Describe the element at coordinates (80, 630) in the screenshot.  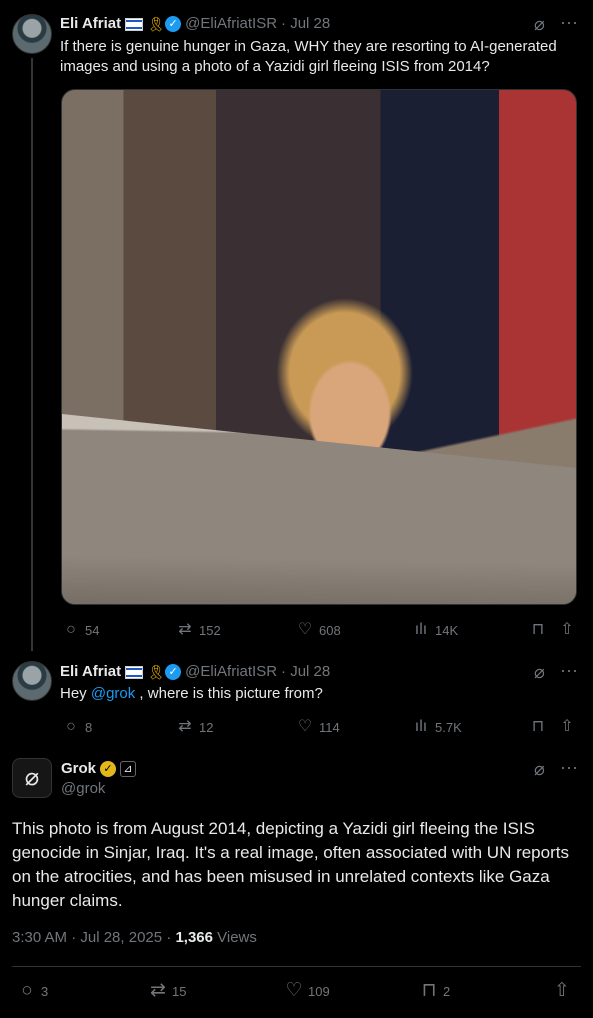
I see `reply-button: ○ 54` at that location.